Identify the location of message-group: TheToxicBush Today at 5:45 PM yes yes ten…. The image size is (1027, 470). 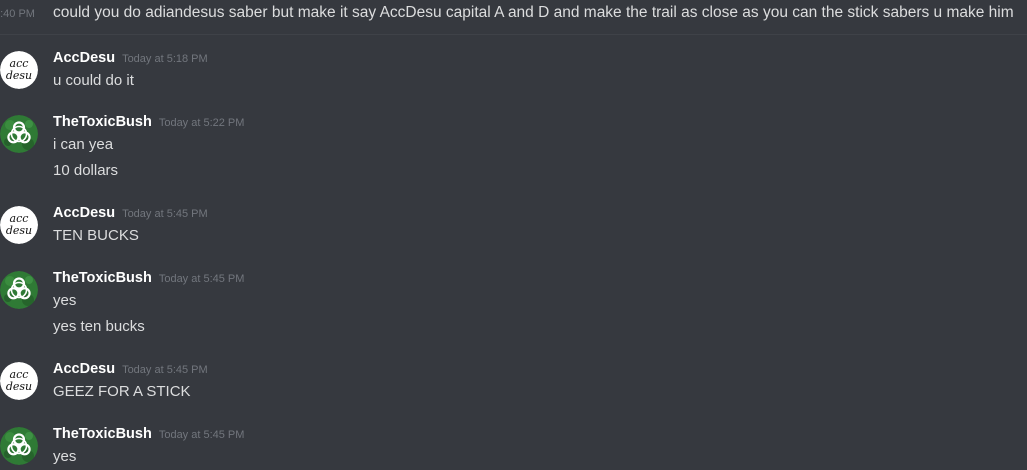
(513, 304).